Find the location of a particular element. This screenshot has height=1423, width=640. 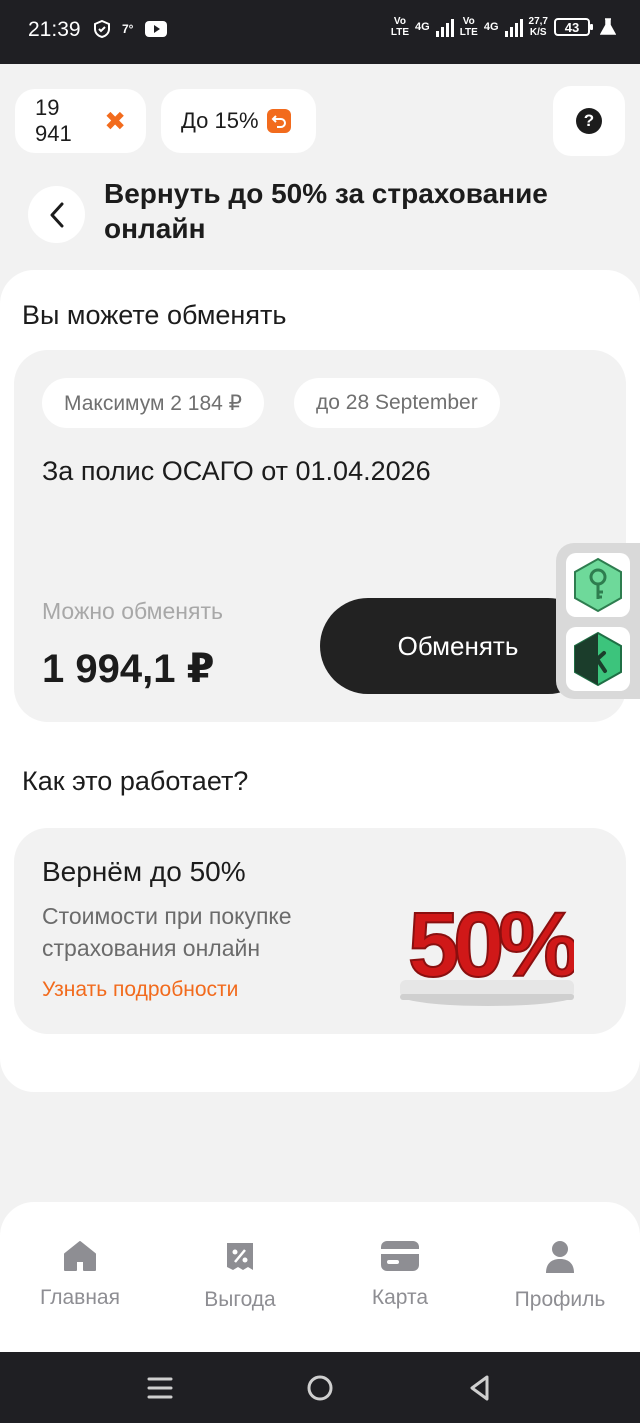

key-shortcut-button is located at coordinates (598, 585).